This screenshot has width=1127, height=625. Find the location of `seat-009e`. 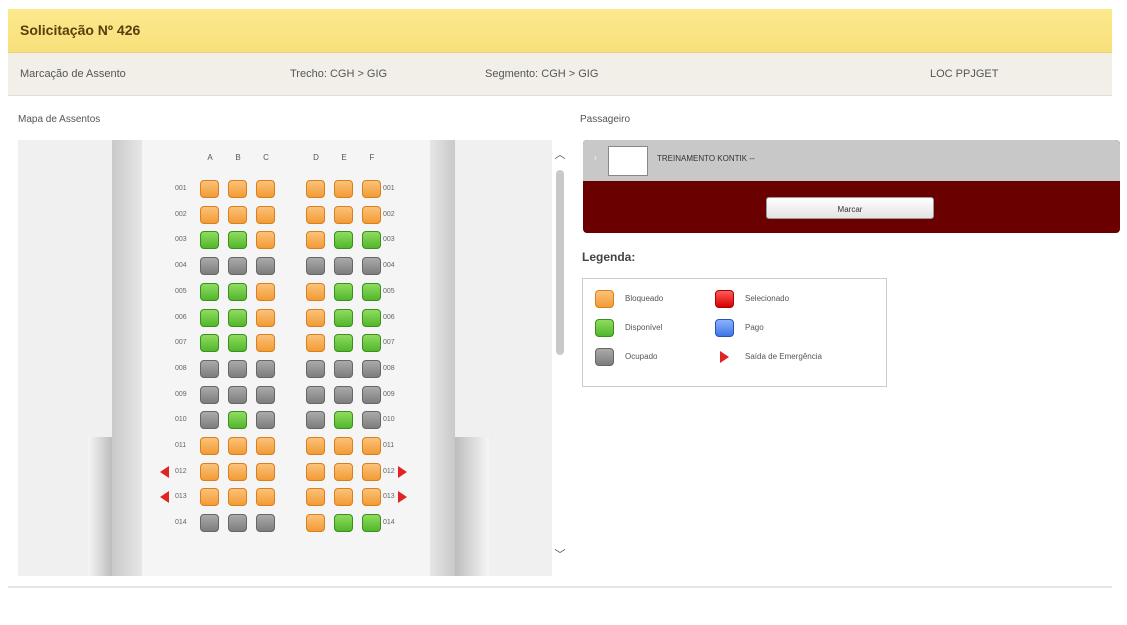

seat-009e is located at coordinates (343, 395).